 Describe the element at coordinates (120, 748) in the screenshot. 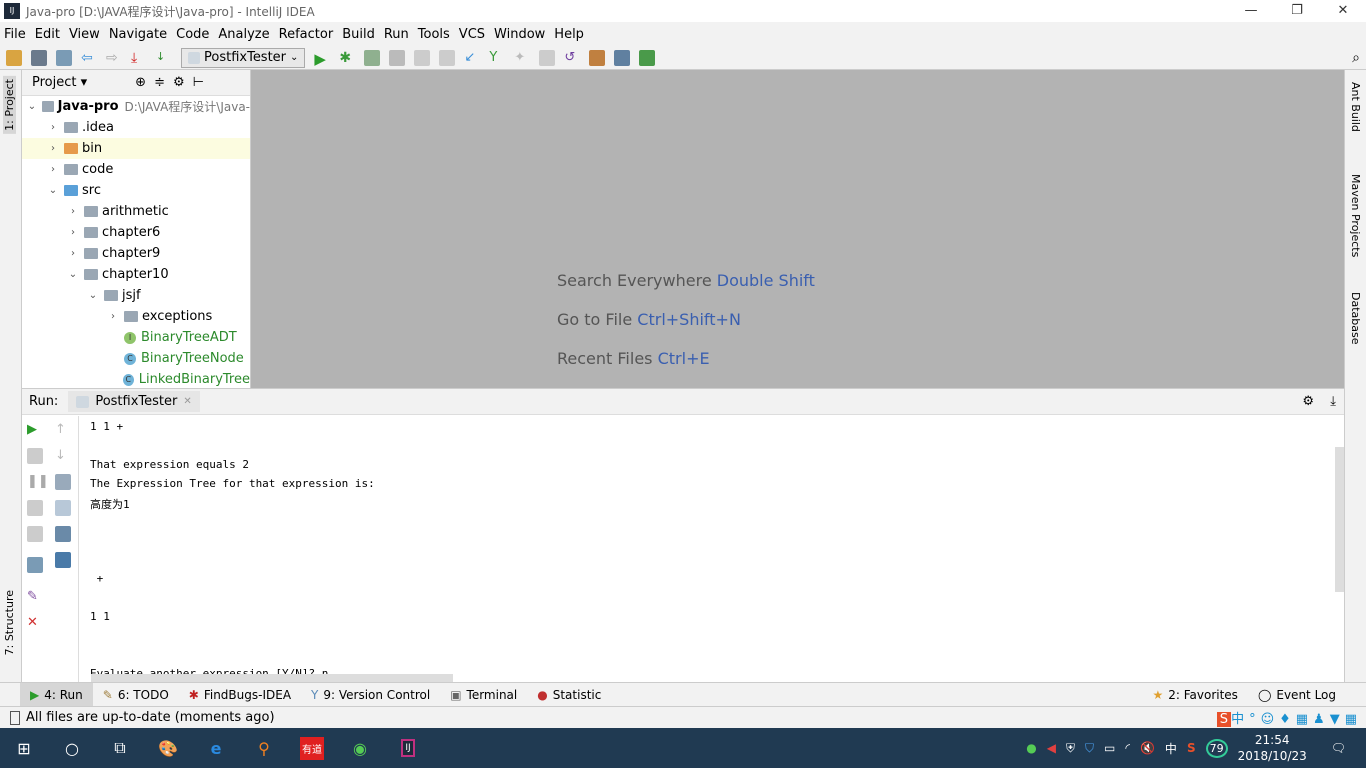

I see `task-view-icon: ⧉` at that location.